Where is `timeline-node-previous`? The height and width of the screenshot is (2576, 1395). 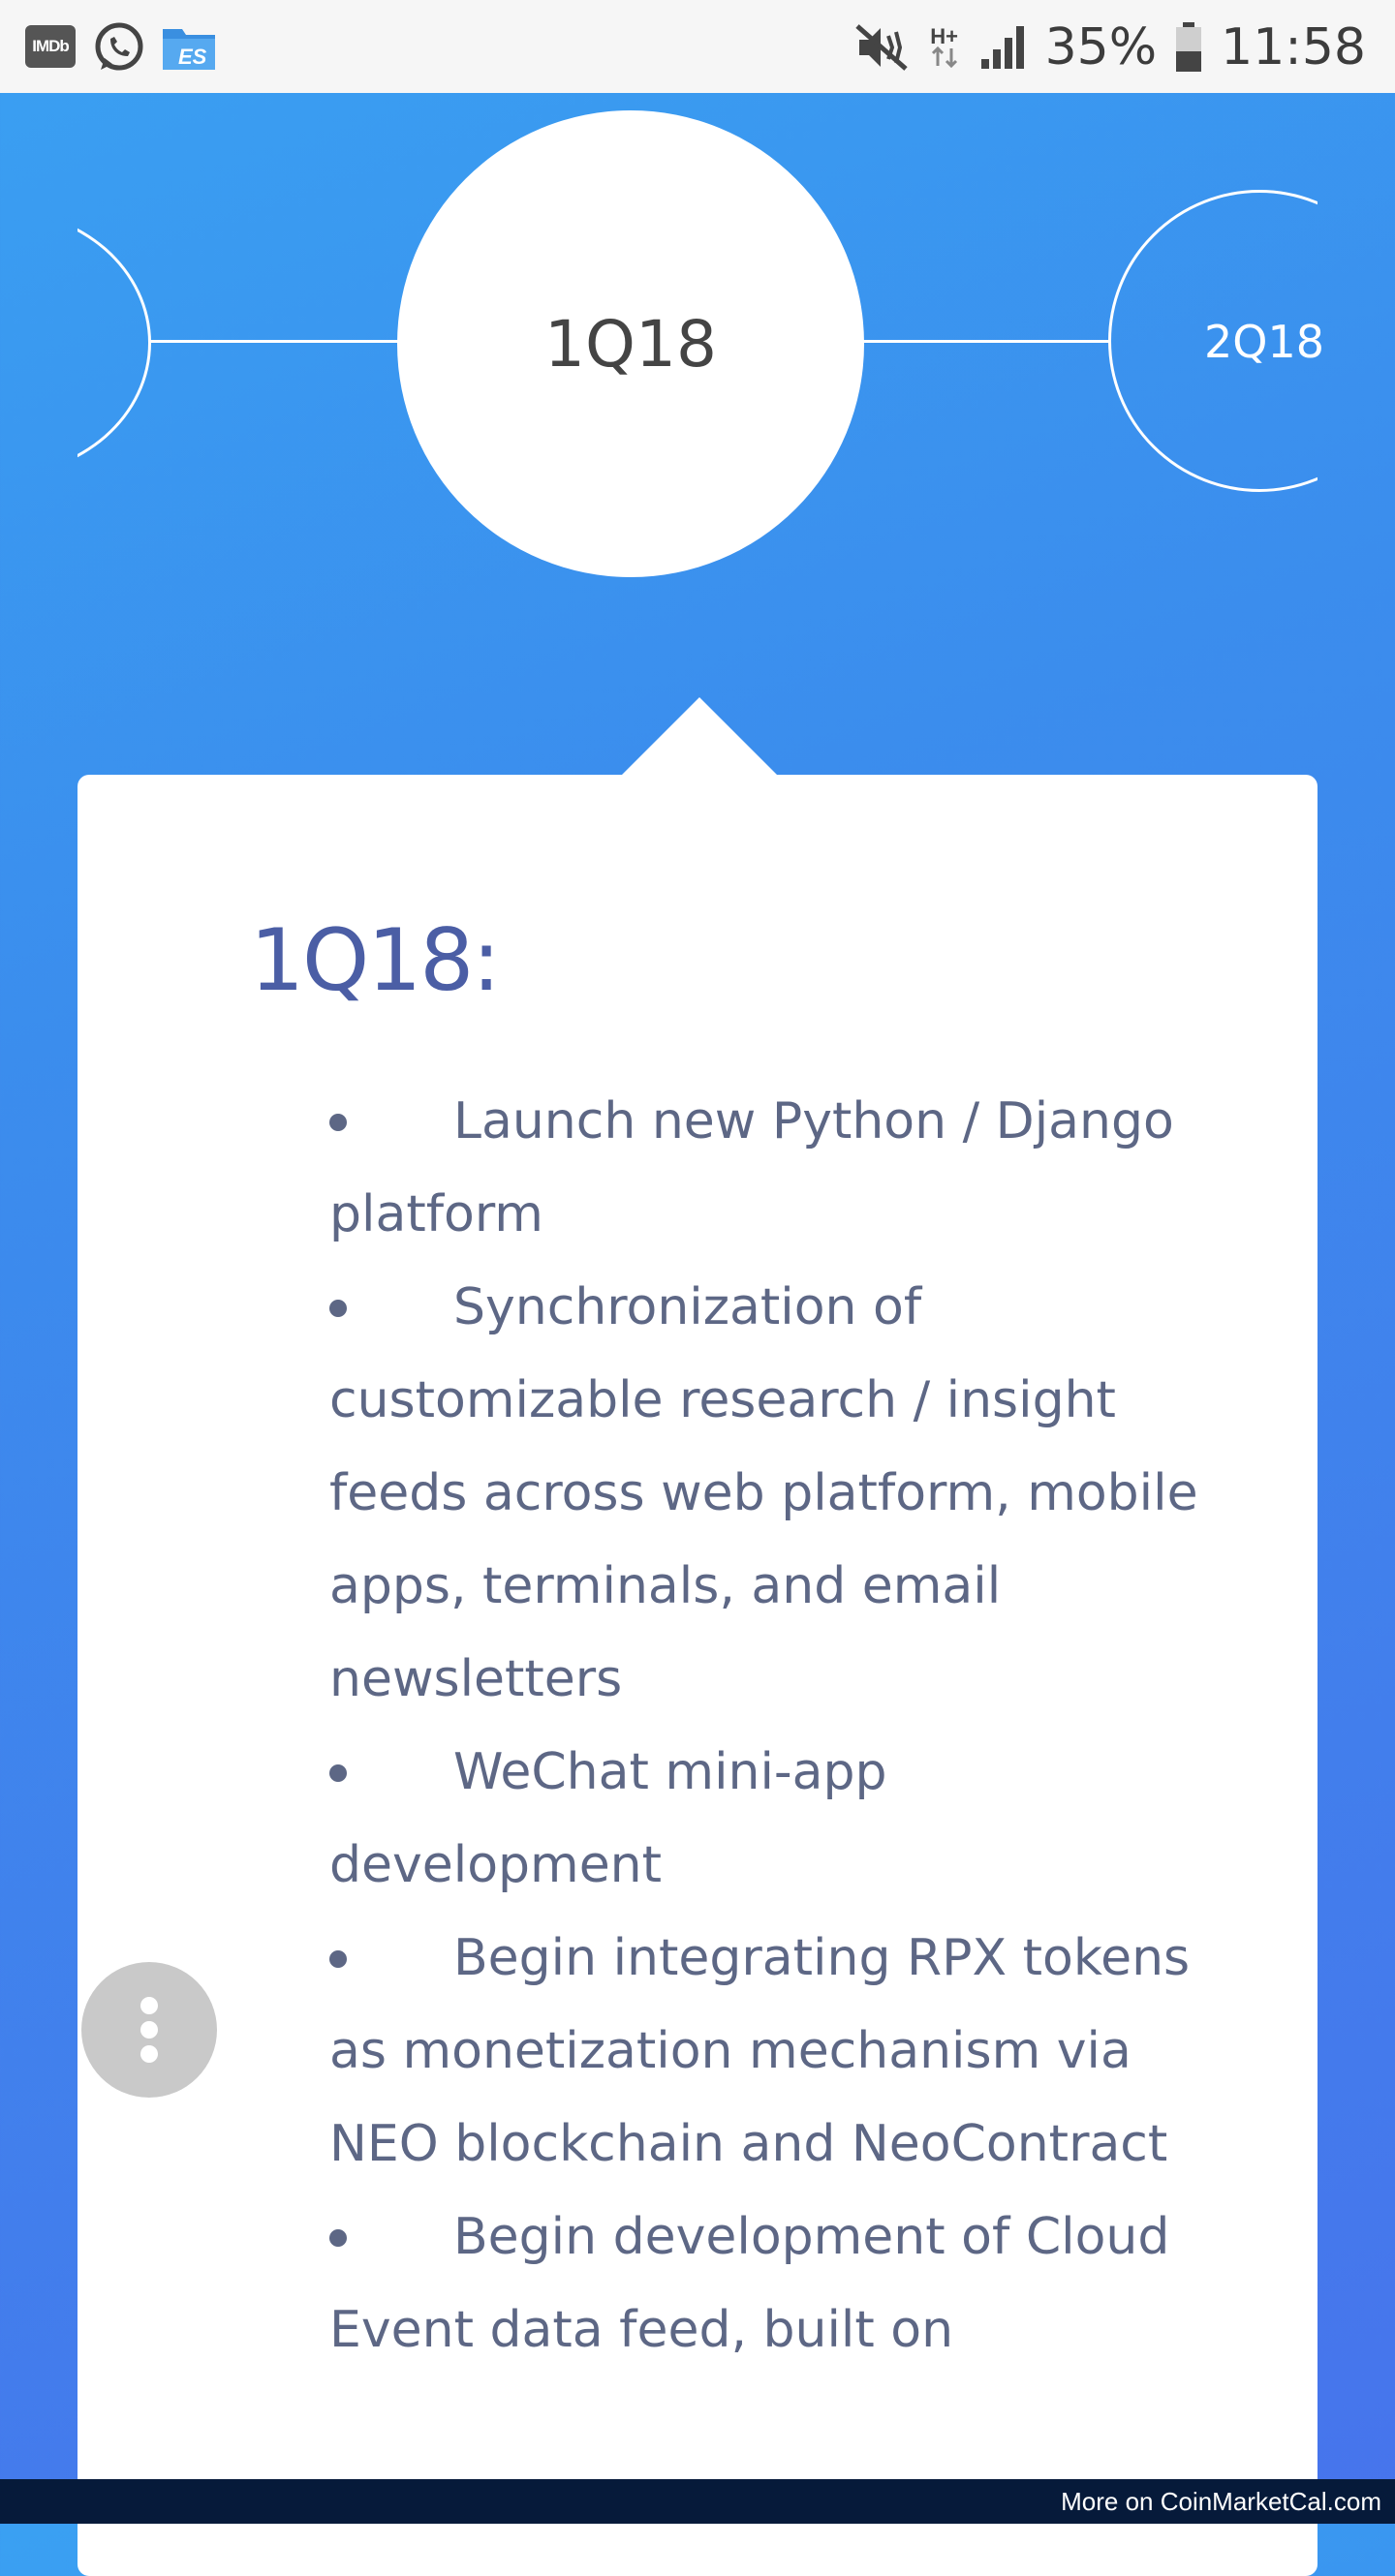
timeline-node-previous is located at coordinates (116, 342).